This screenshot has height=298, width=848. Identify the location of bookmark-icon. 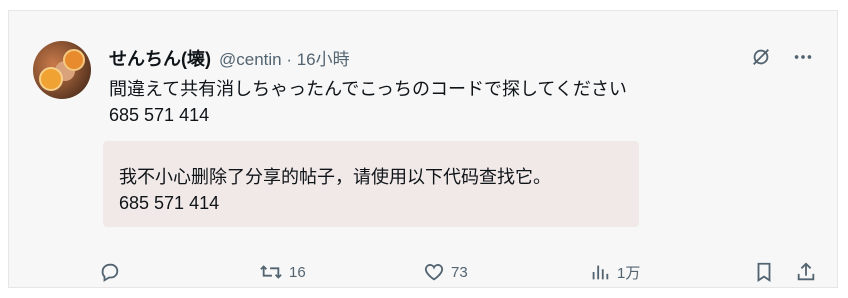
(764, 272).